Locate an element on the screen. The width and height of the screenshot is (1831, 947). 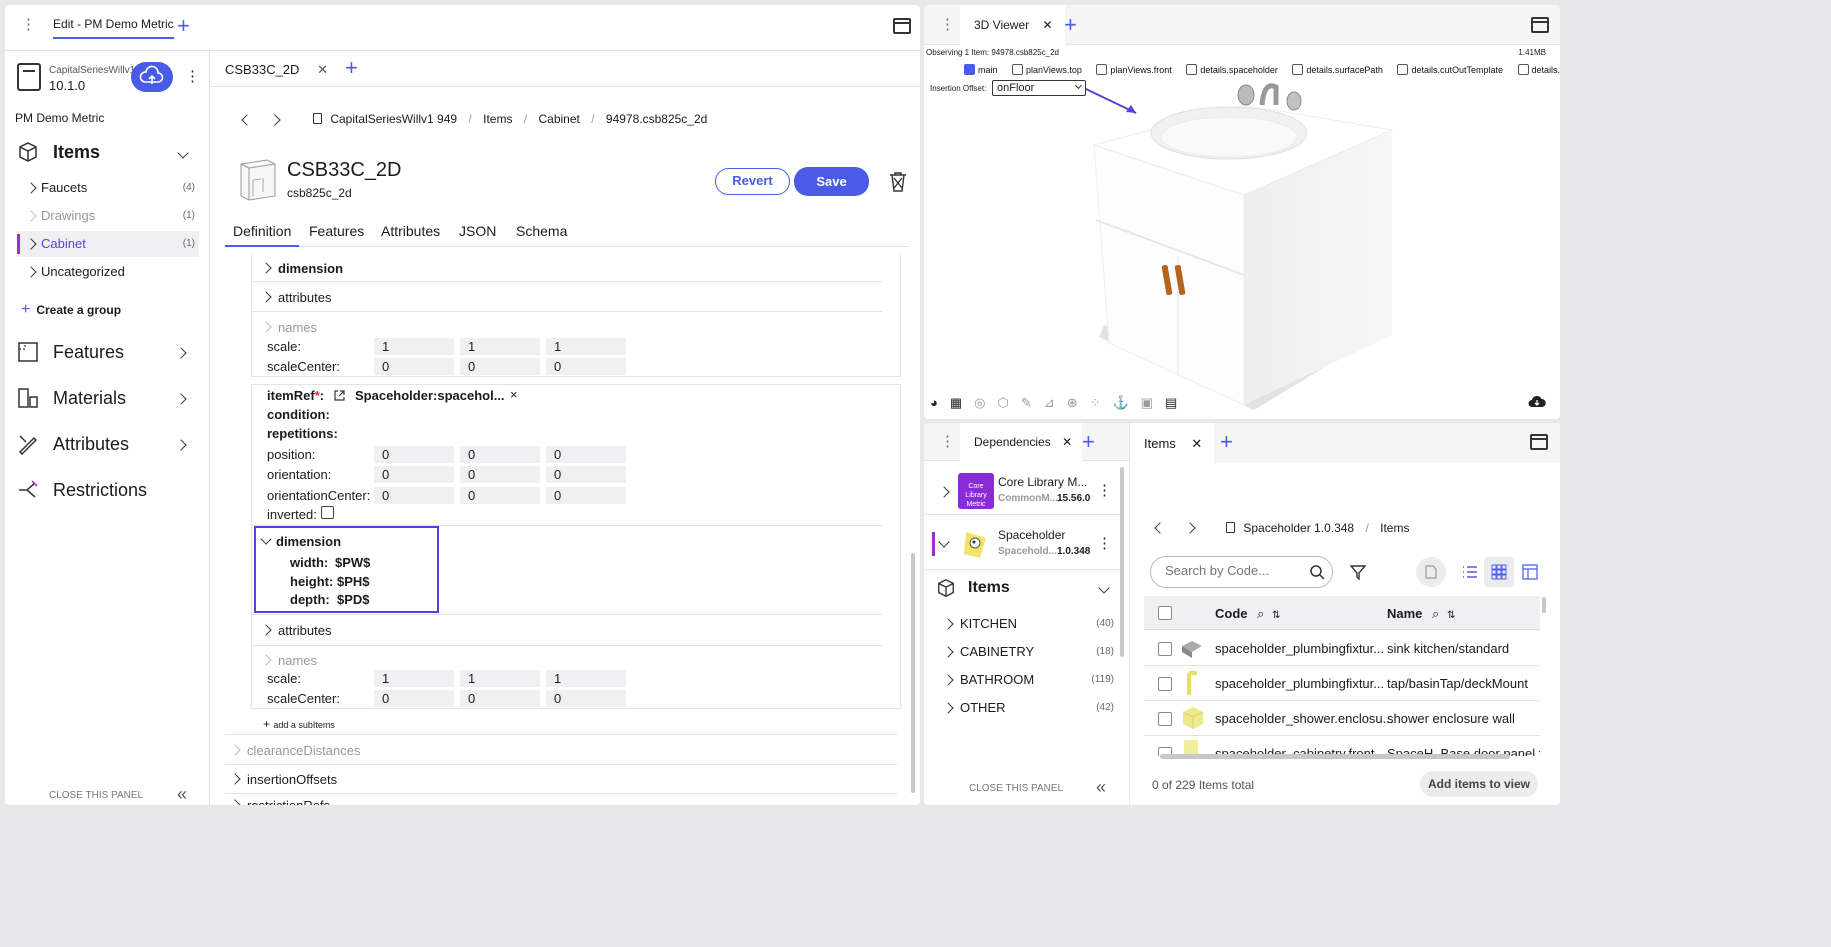
column-settings-icon is located at coordinates (1530, 572).